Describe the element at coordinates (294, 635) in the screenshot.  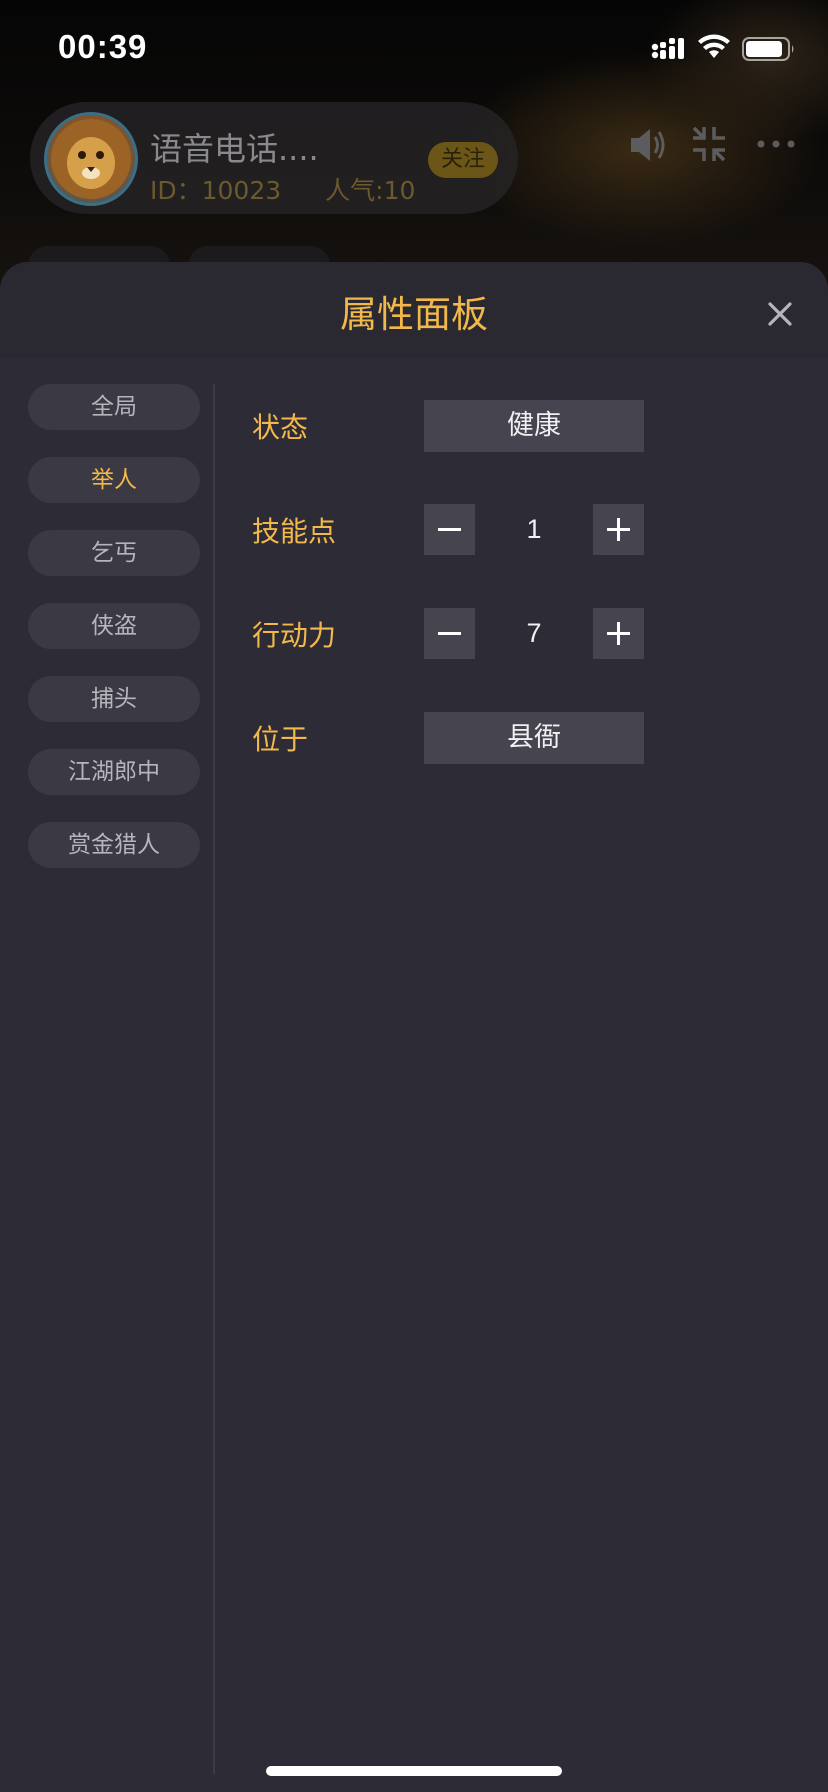
I see `action-points-label: 行动力` at that location.